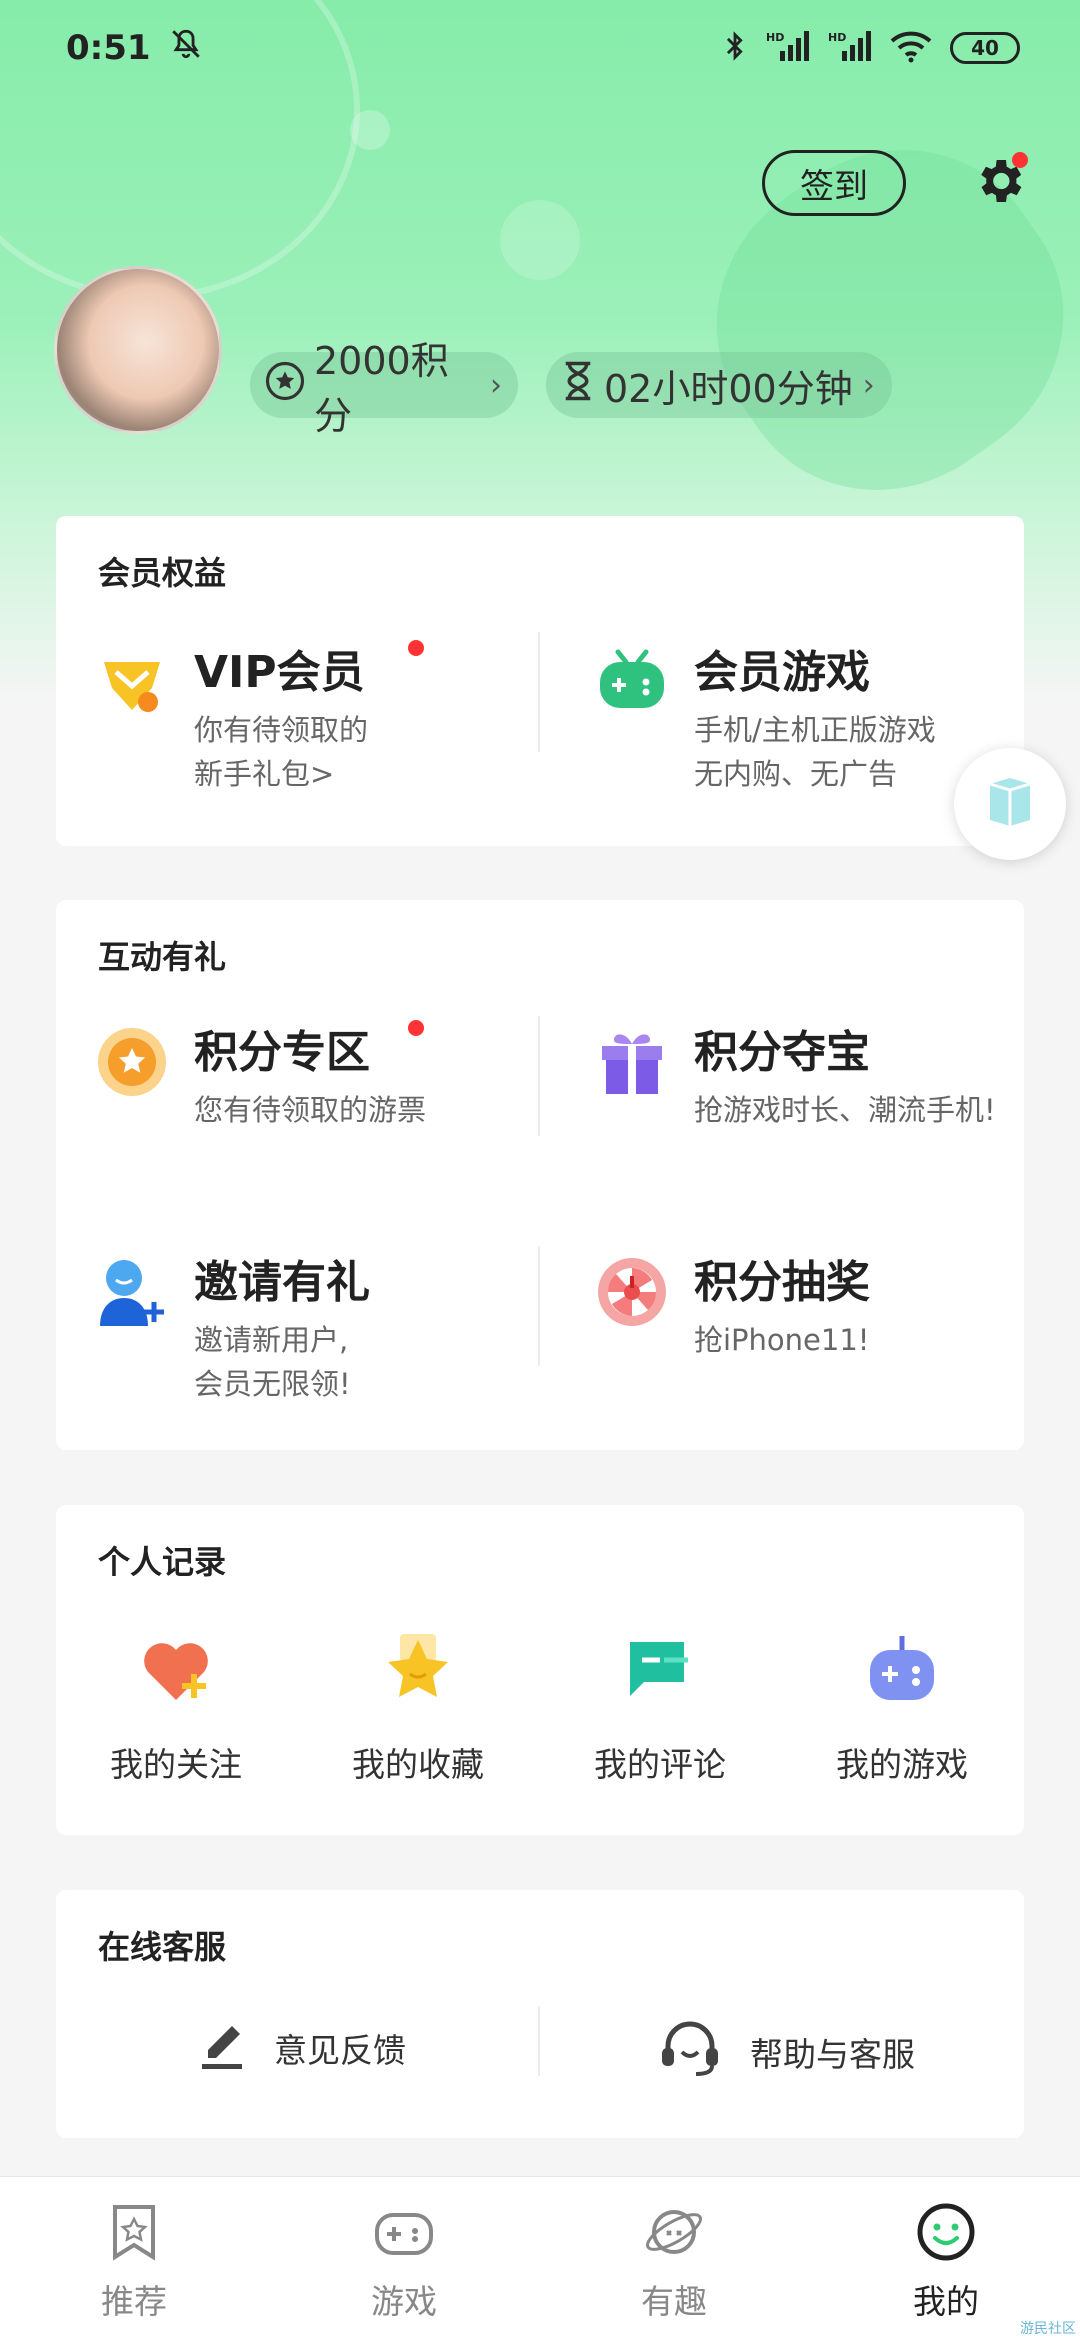 This screenshot has height=2340, width=1080. I want to click on planet-icon, so click(674, 2232).